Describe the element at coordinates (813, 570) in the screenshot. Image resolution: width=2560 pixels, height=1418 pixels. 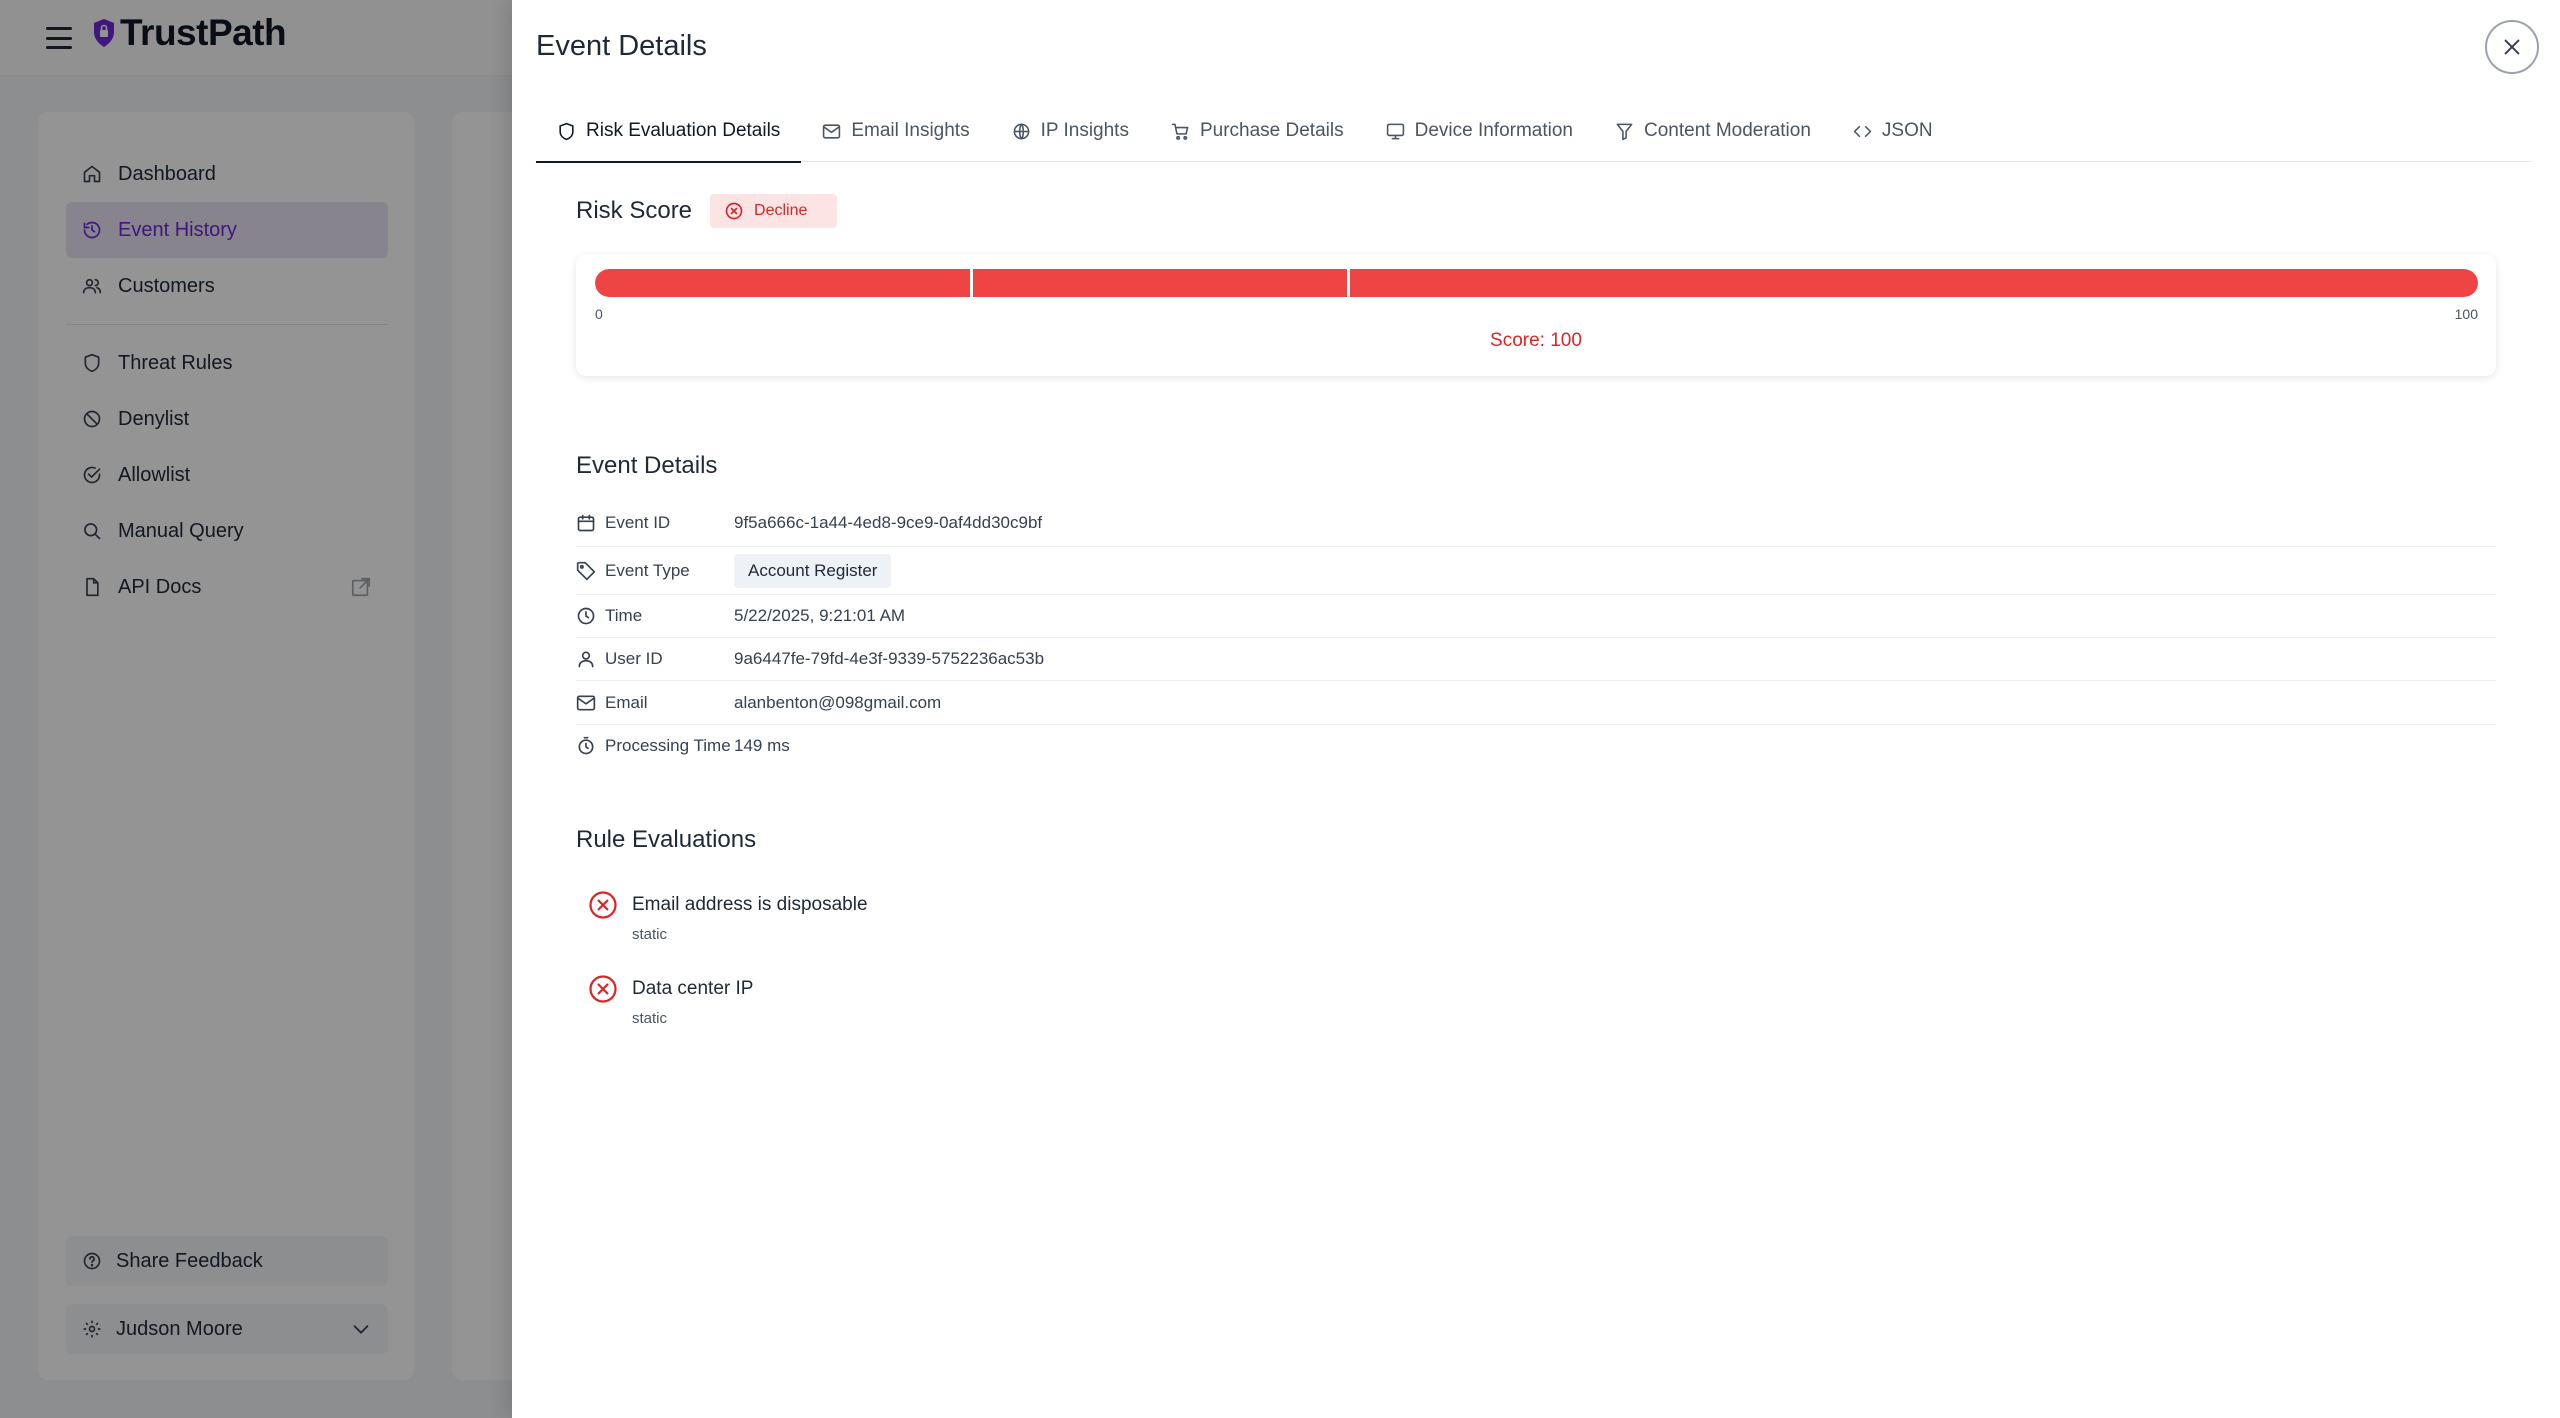
I see `event-type-chip: Account Register` at that location.